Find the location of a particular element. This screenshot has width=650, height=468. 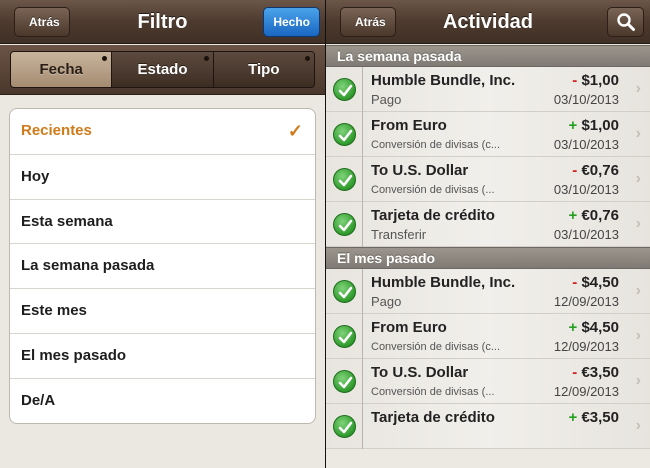

filter-label: Hoy is located at coordinates (35, 176).